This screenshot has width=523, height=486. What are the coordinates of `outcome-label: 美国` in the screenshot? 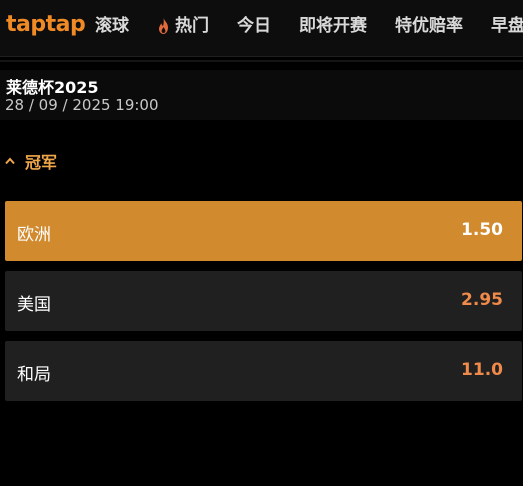 It's located at (34, 305).